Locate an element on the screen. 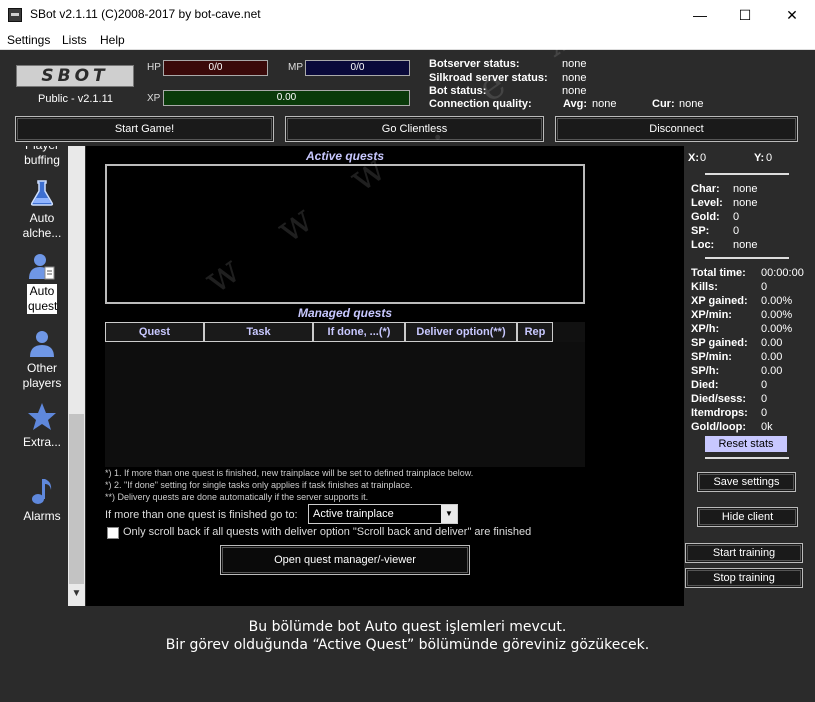  header-filler is located at coordinates (569, 332).